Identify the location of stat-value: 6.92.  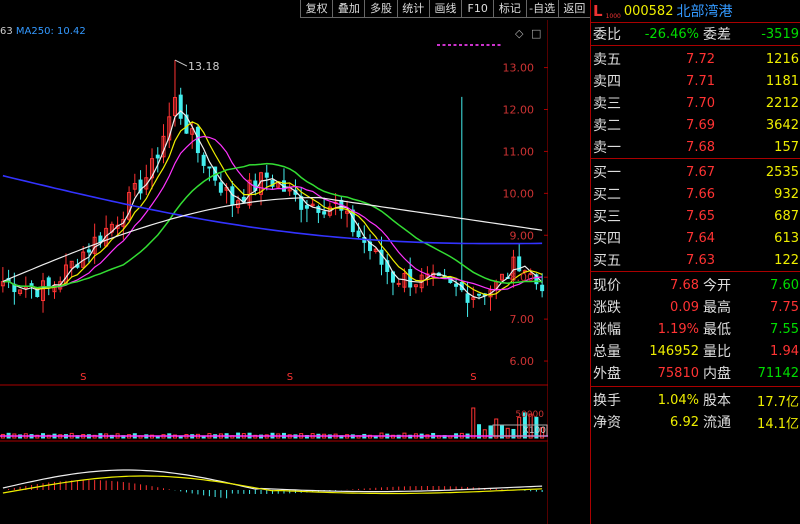
(684, 422).